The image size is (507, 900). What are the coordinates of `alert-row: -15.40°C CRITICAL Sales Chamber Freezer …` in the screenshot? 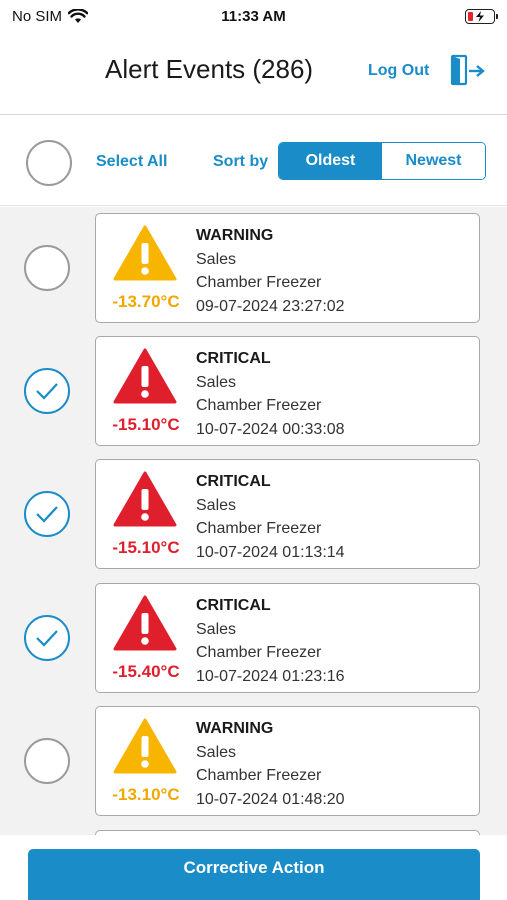 It's located at (253, 638).